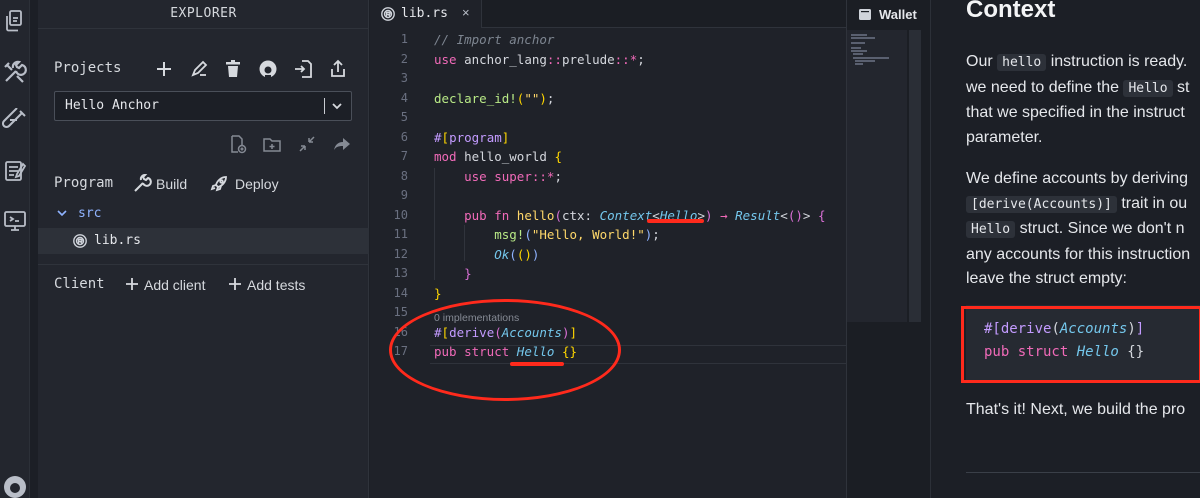 The height and width of the screenshot is (498, 1200). Describe the element at coordinates (15, 121) in the screenshot. I see `test-tube-icon` at that location.